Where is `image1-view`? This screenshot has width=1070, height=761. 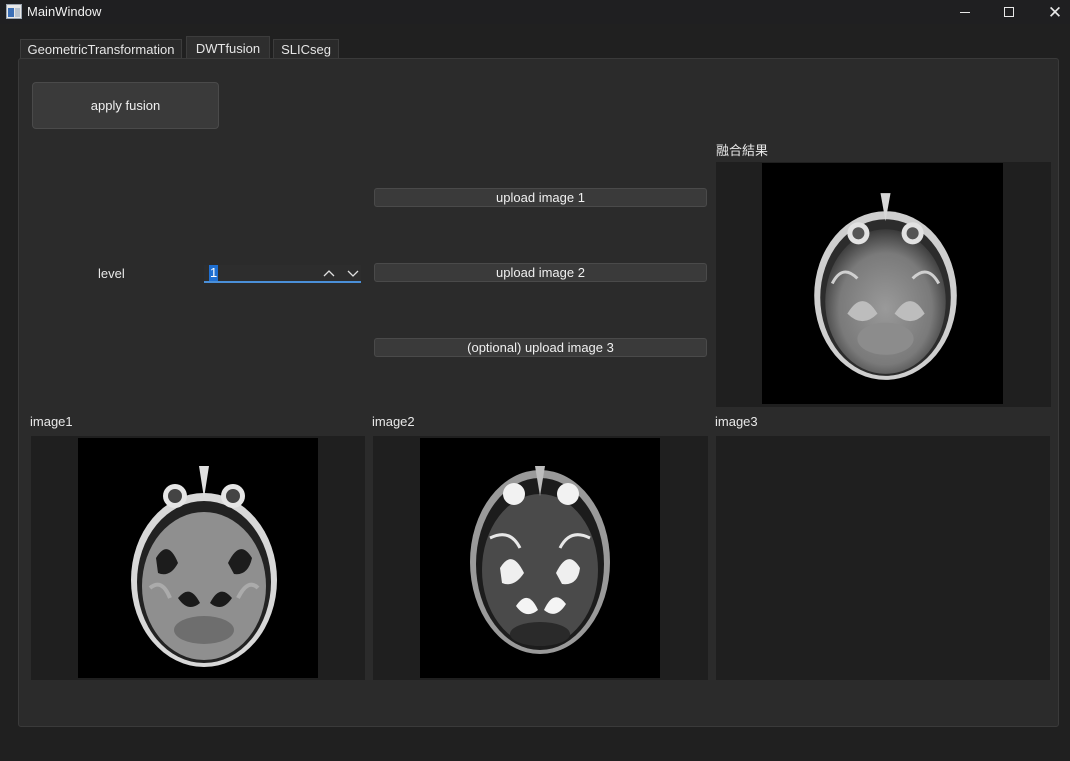 image1-view is located at coordinates (198, 558).